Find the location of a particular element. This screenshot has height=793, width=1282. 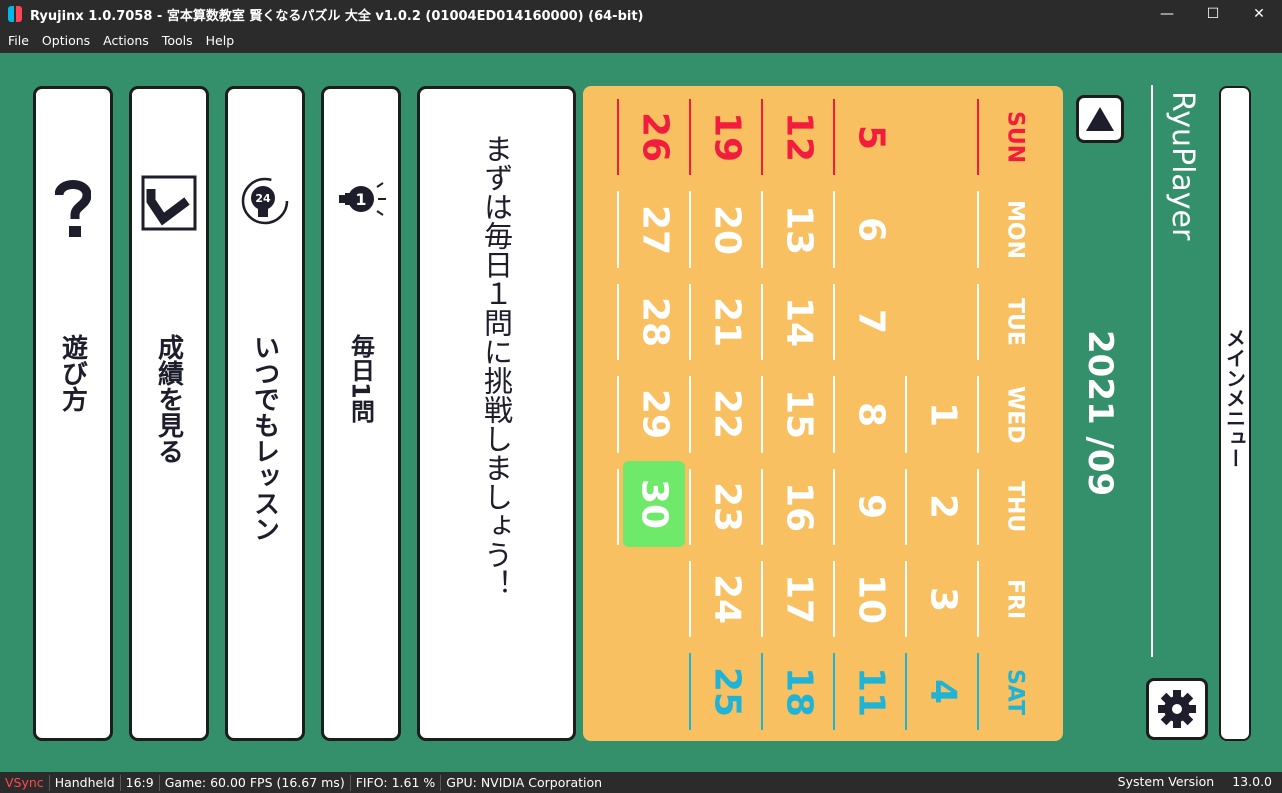

calendar-day: 26 is located at coordinates (655, 137).